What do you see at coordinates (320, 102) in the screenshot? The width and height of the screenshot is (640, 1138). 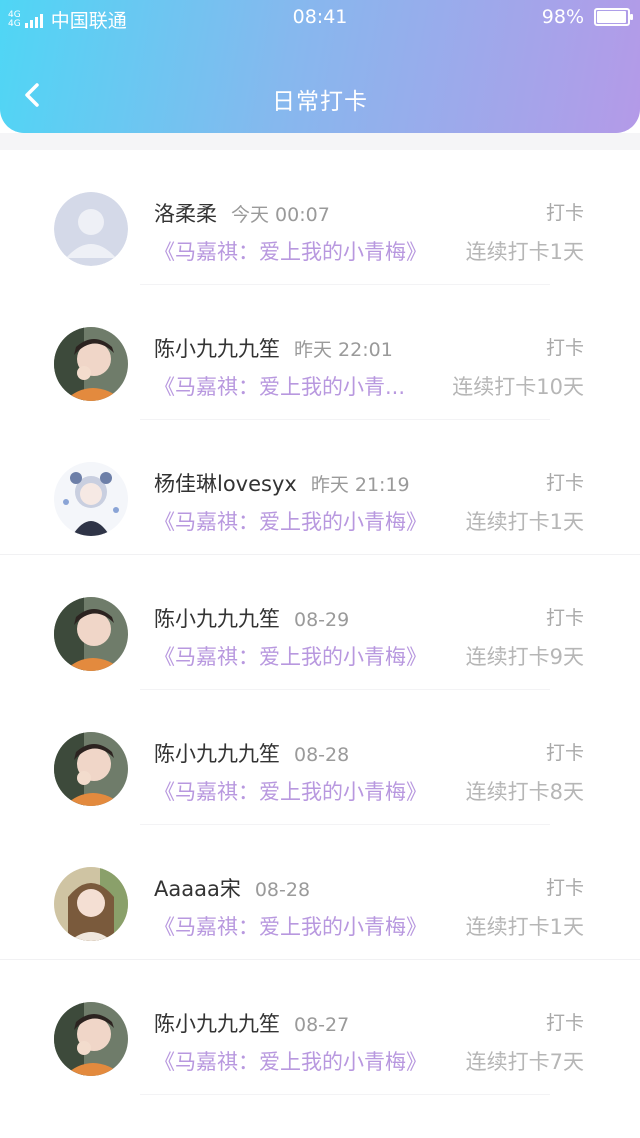 I see `page-title: 日常打卡` at bounding box center [320, 102].